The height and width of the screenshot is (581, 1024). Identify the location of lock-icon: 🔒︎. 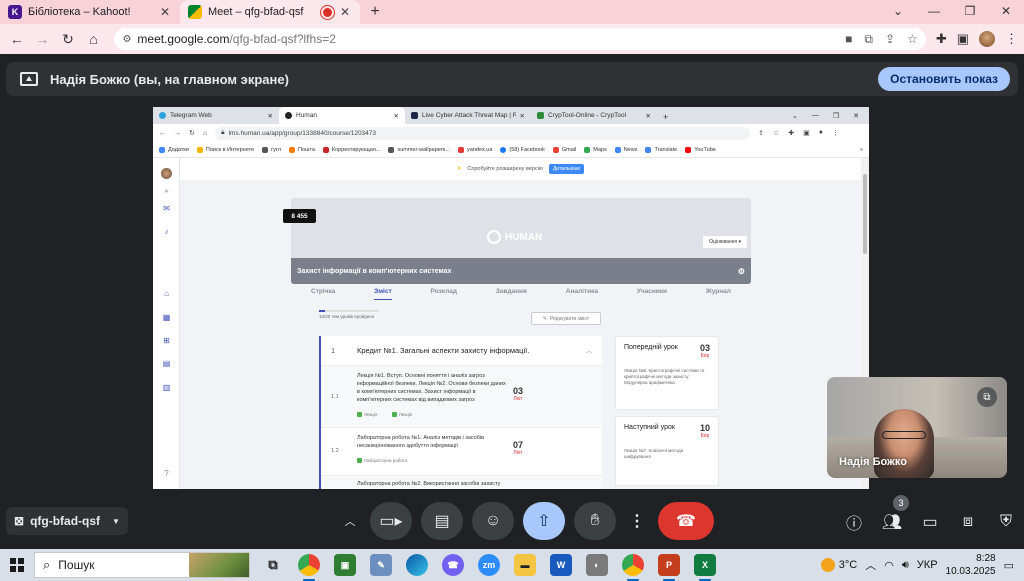
(223, 132).